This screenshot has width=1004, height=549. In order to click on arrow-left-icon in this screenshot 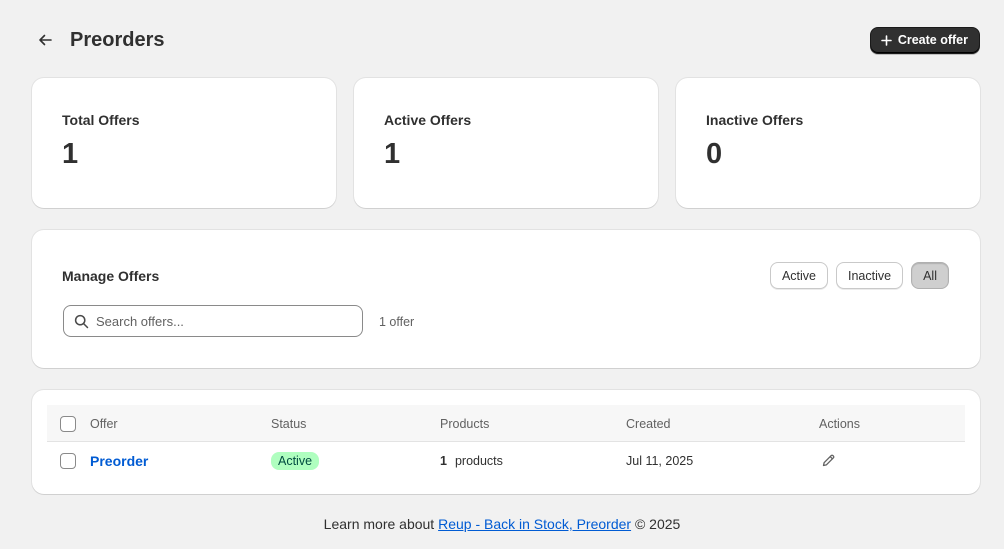, I will do `click(45, 40)`.